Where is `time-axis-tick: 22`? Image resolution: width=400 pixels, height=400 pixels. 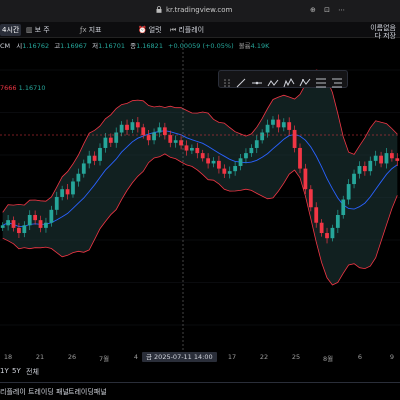 time-axis-tick: 22 is located at coordinates (264, 357).